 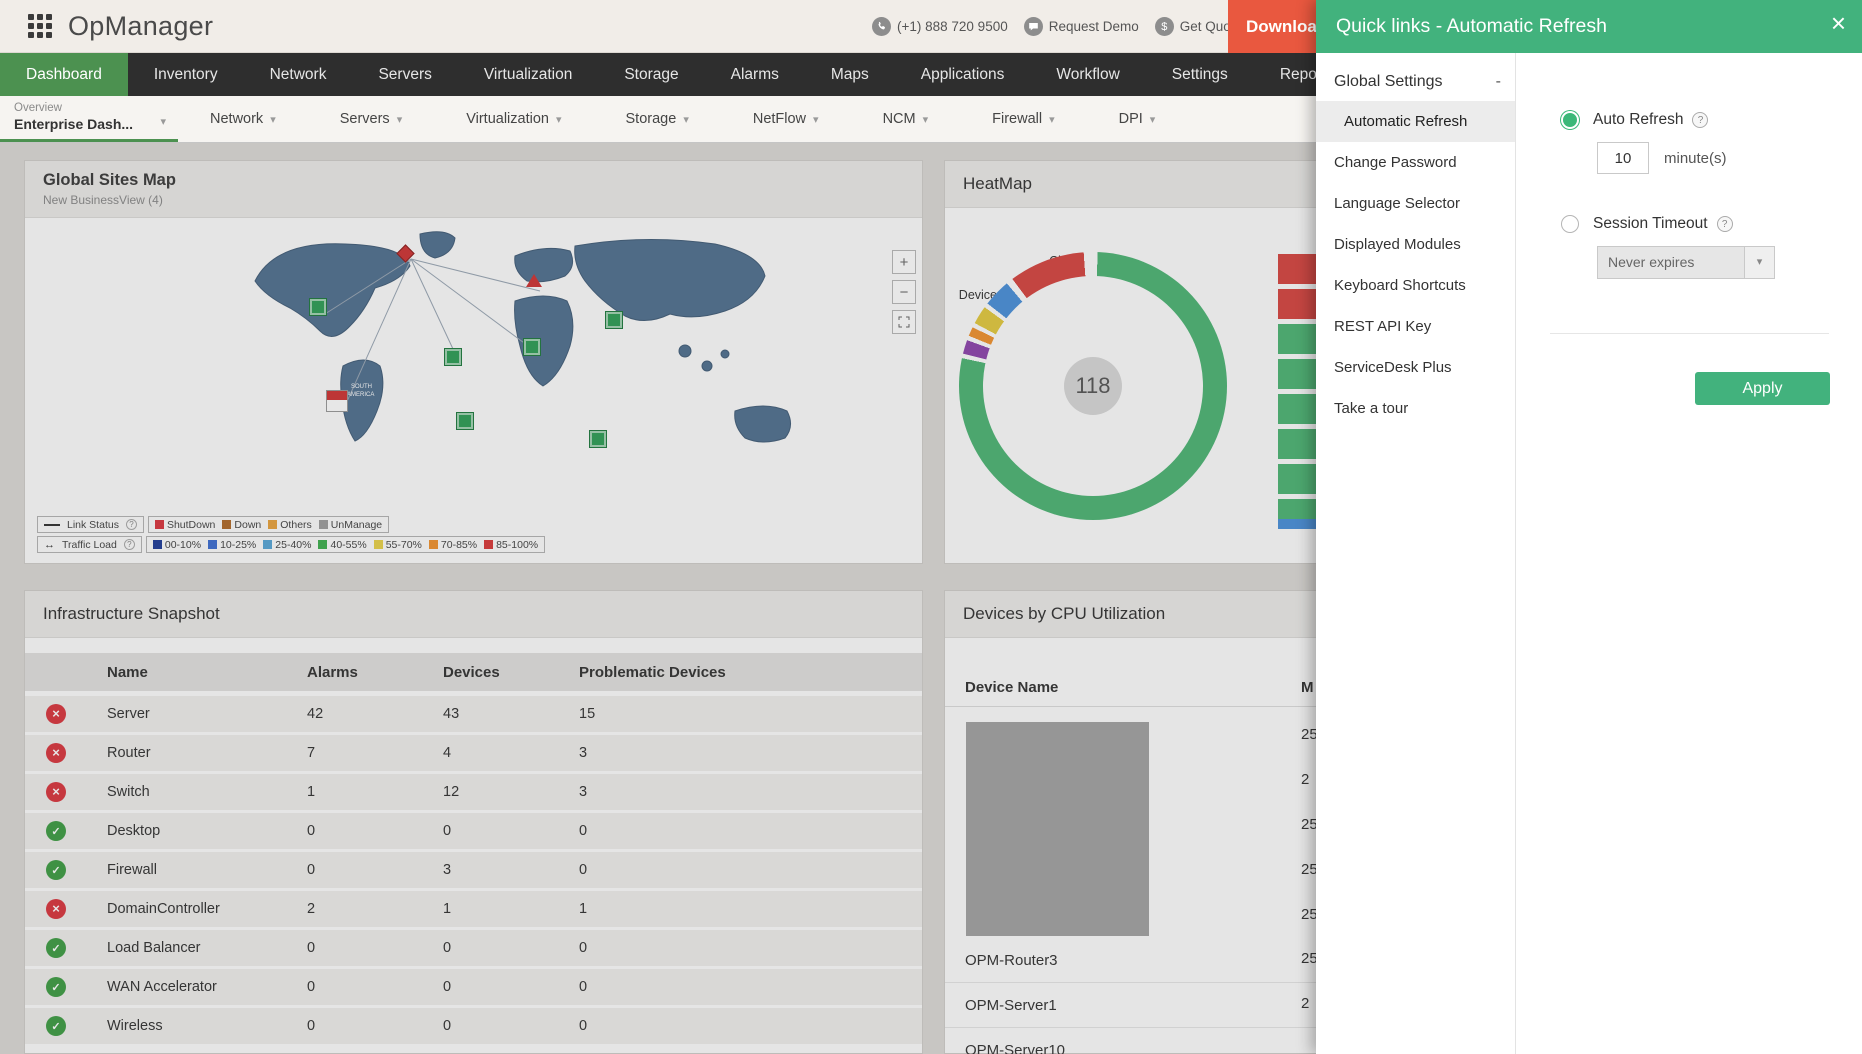 I want to click on chat-icon, so click(x=1033, y=26).